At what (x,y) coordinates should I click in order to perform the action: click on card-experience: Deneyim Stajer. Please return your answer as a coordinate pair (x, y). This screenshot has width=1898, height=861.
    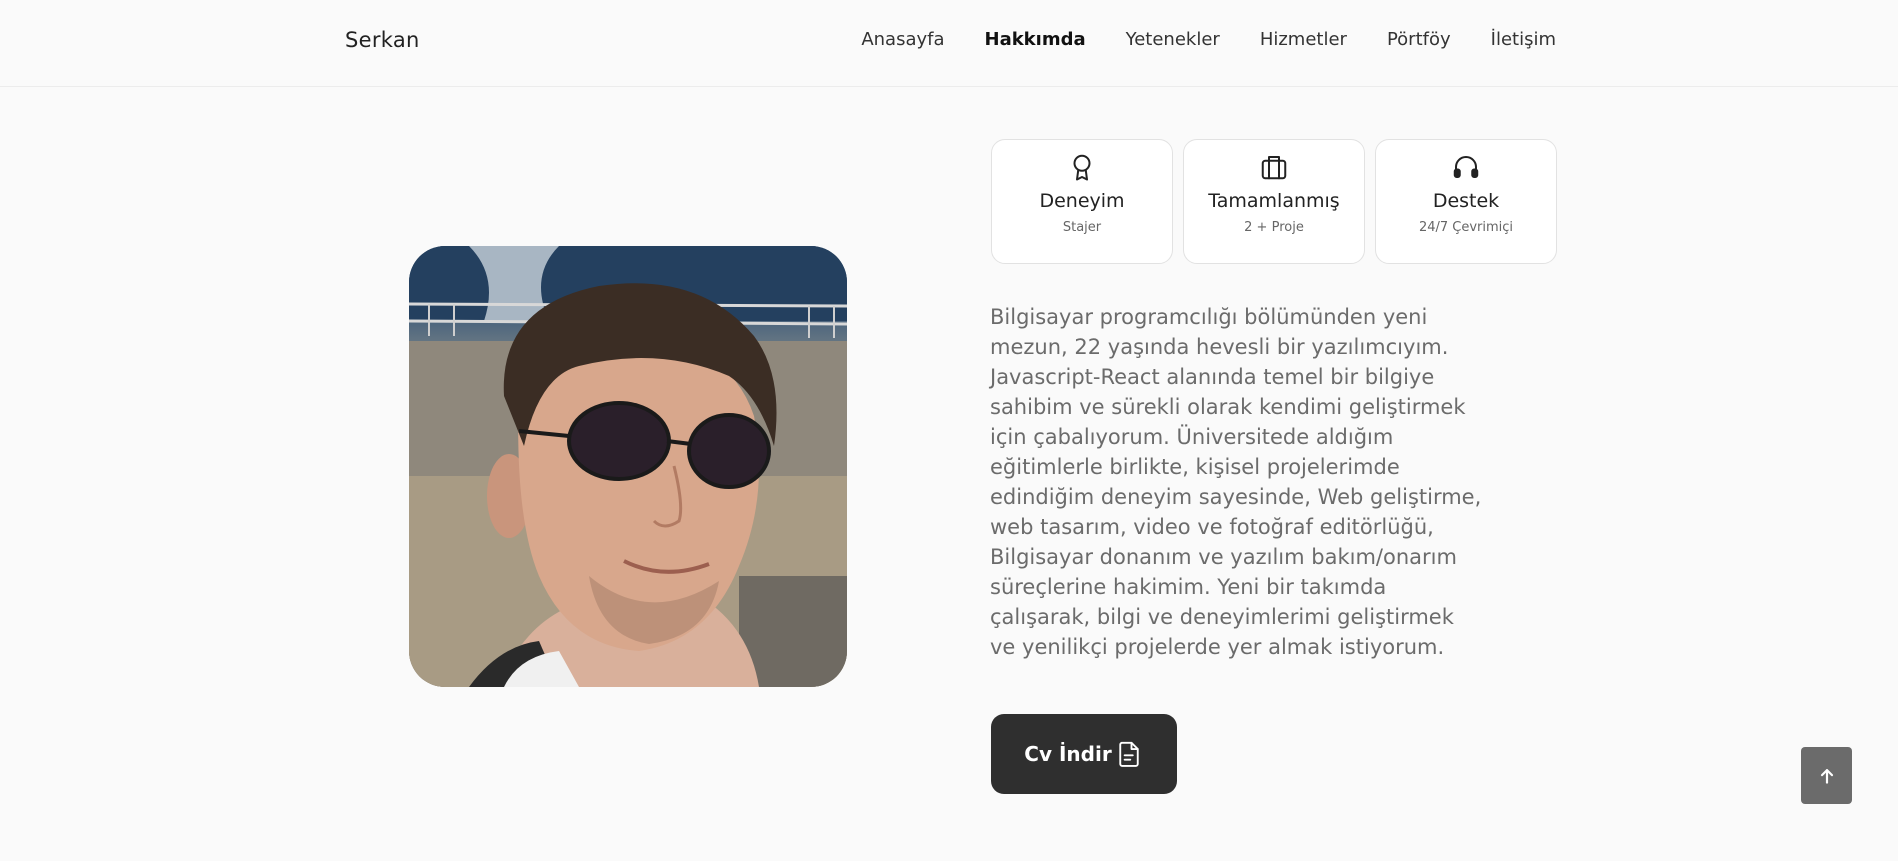
    Looking at the image, I should click on (1082, 201).